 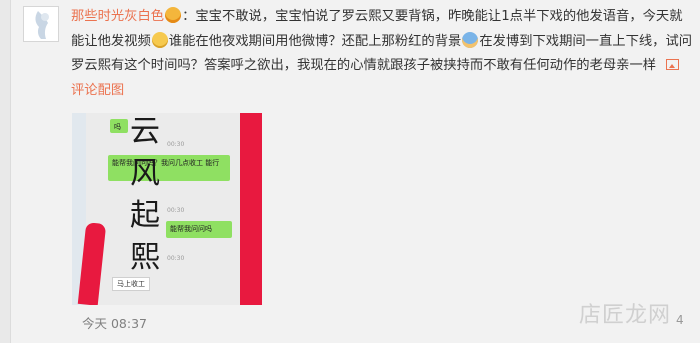 What do you see at coordinates (117, 16) in the screenshot?
I see `username-link: 那些时光灰白色` at bounding box center [117, 16].